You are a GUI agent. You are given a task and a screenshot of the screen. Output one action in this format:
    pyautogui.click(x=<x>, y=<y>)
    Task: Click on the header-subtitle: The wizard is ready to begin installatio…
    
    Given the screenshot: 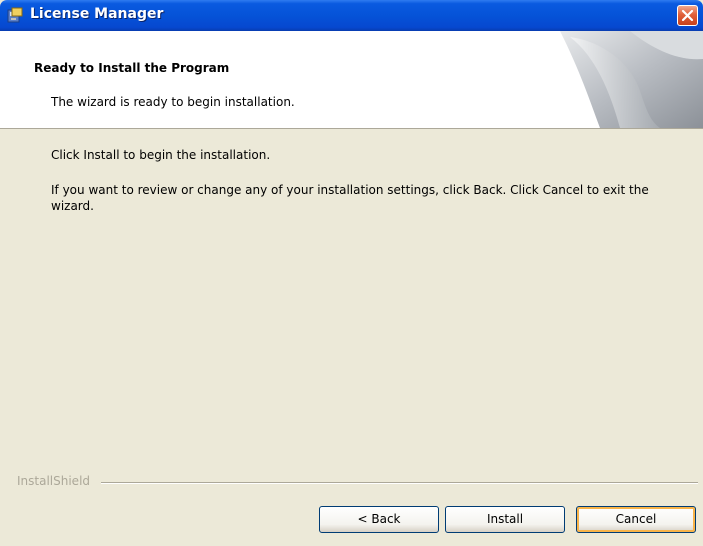 What is the action you would take?
    pyautogui.click(x=173, y=102)
    